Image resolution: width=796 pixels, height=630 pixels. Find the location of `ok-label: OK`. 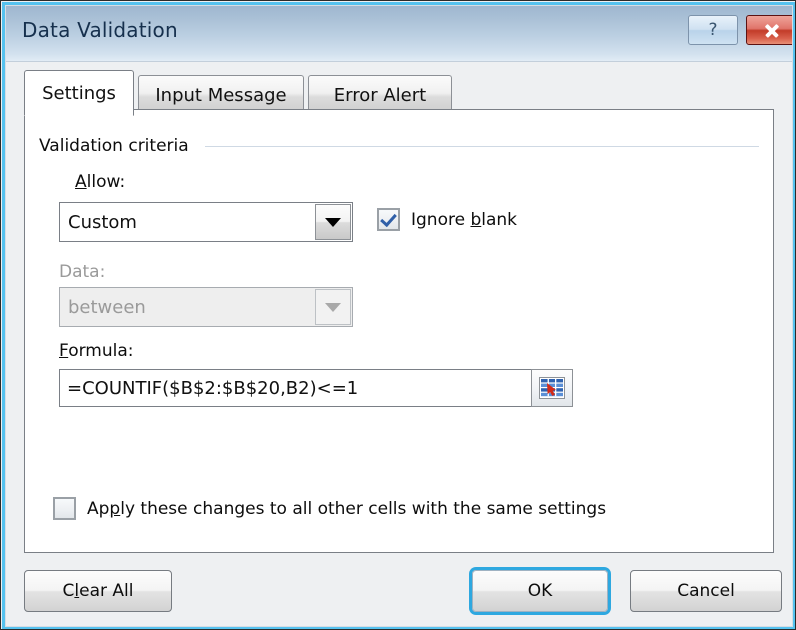

ok-label: OK is located at coordinates (540, 591).